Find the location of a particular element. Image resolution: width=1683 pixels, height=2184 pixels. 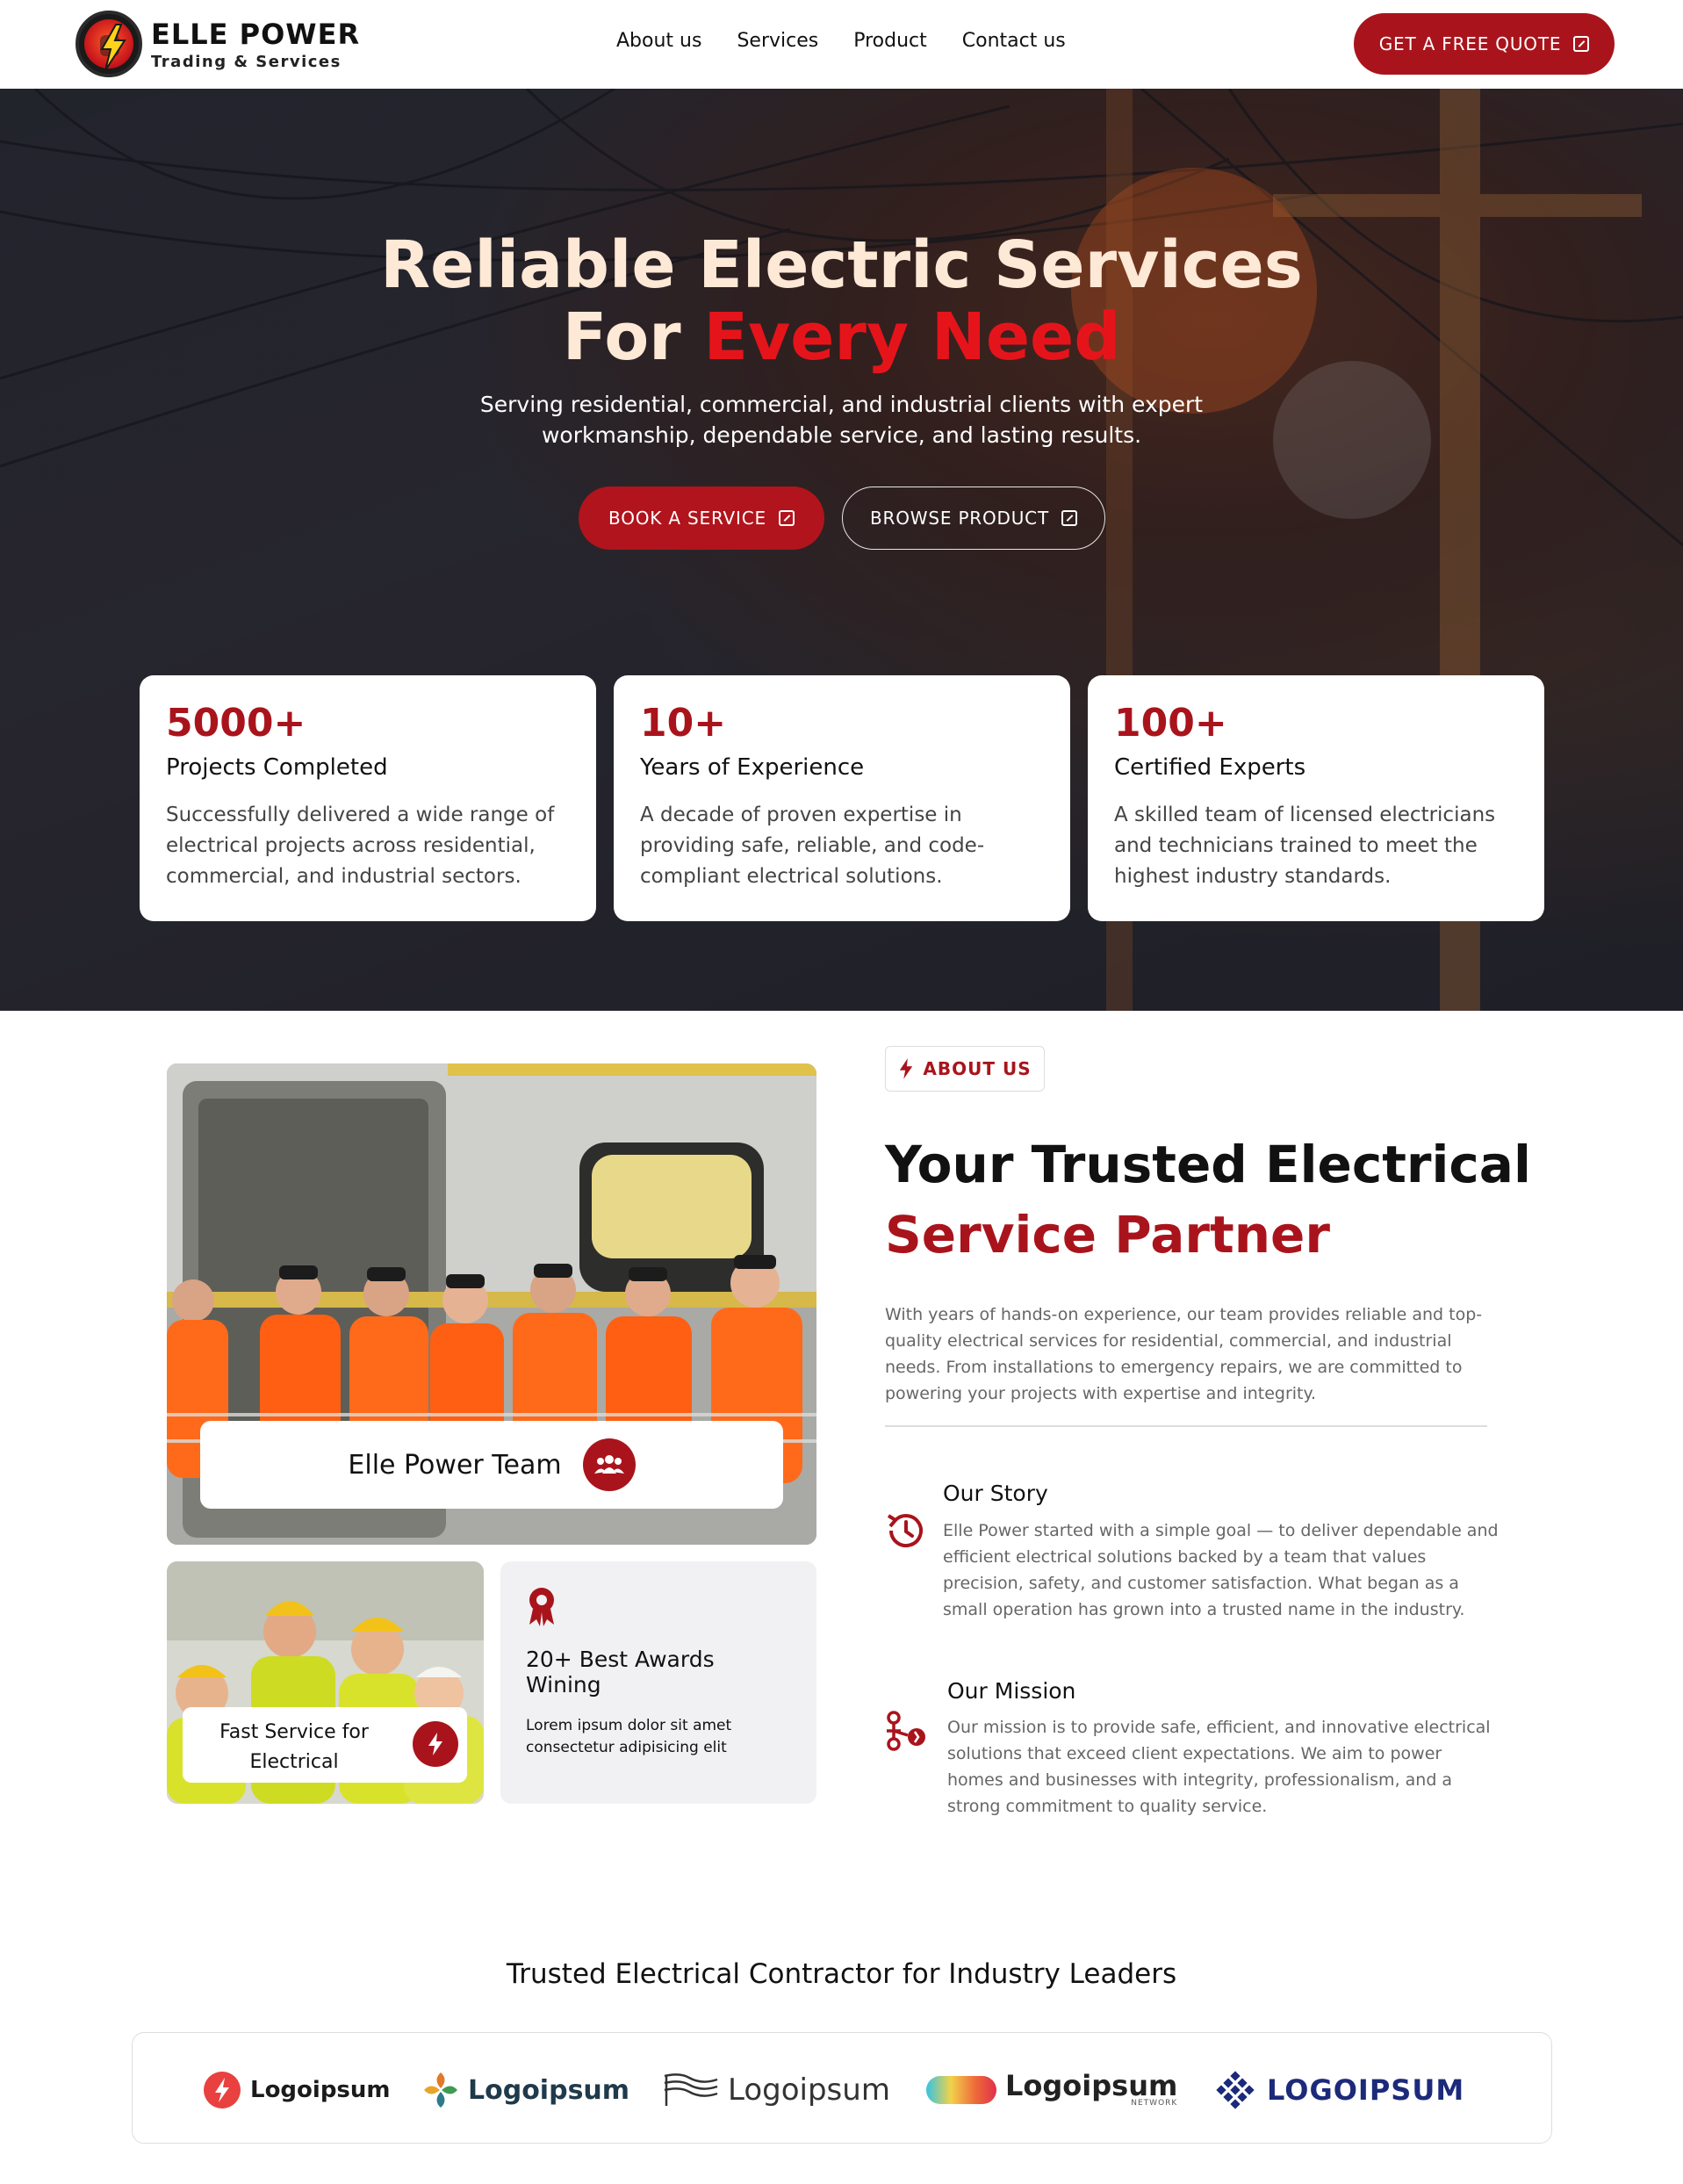

partner-logo-4: Logoipsum NETWORK is located at coordinates (1051, 2090).